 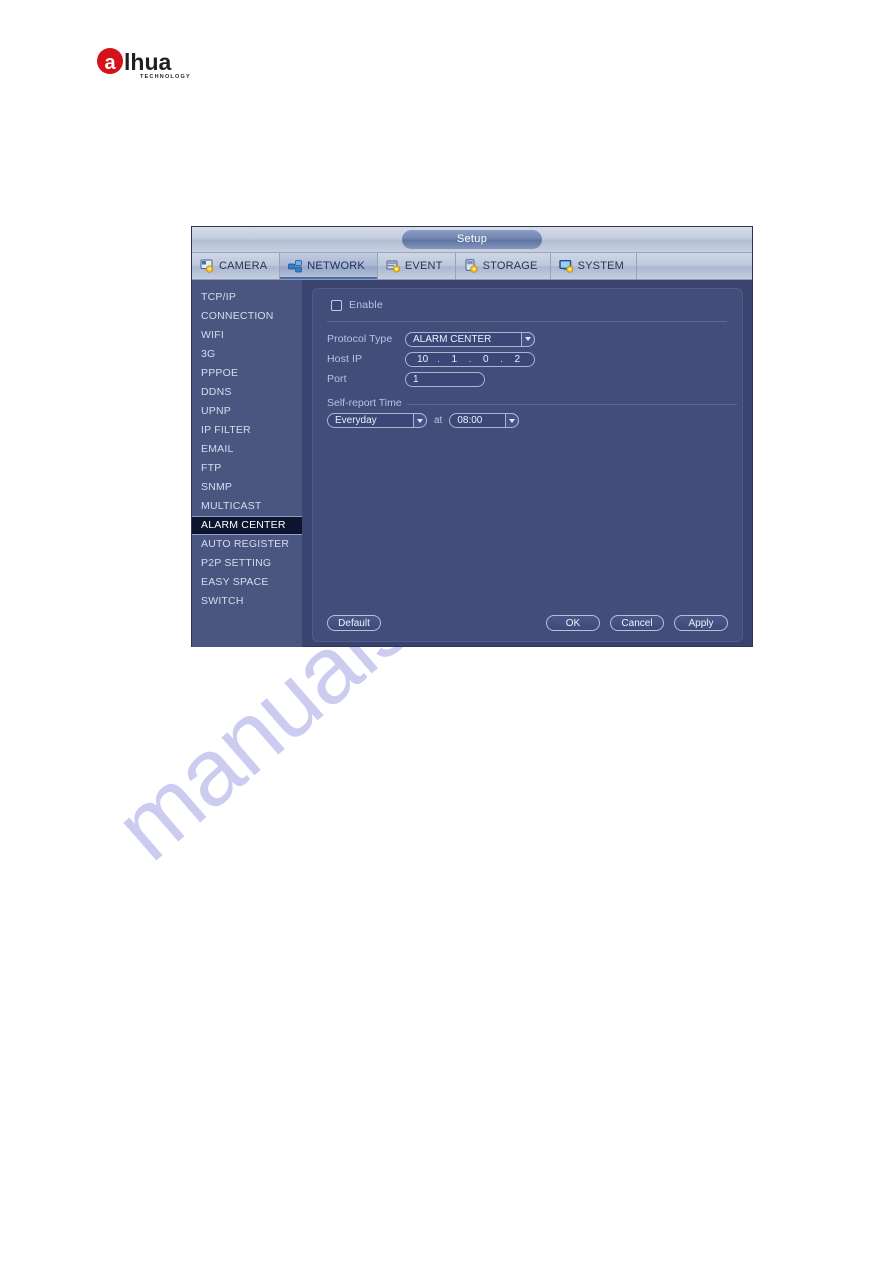 I want to click on dahua-logo: a lhua TECHNOLOGY, so click(x=152, y=64).